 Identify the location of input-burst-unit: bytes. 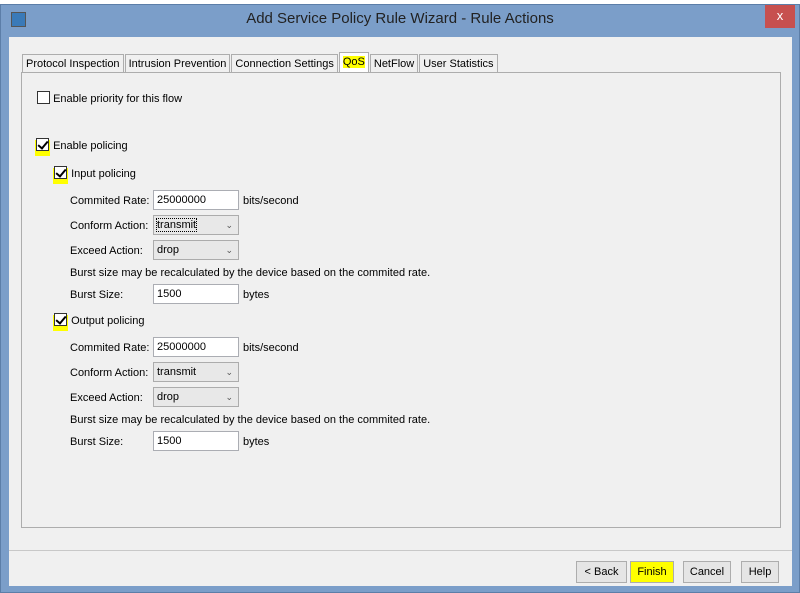
(256, 295).